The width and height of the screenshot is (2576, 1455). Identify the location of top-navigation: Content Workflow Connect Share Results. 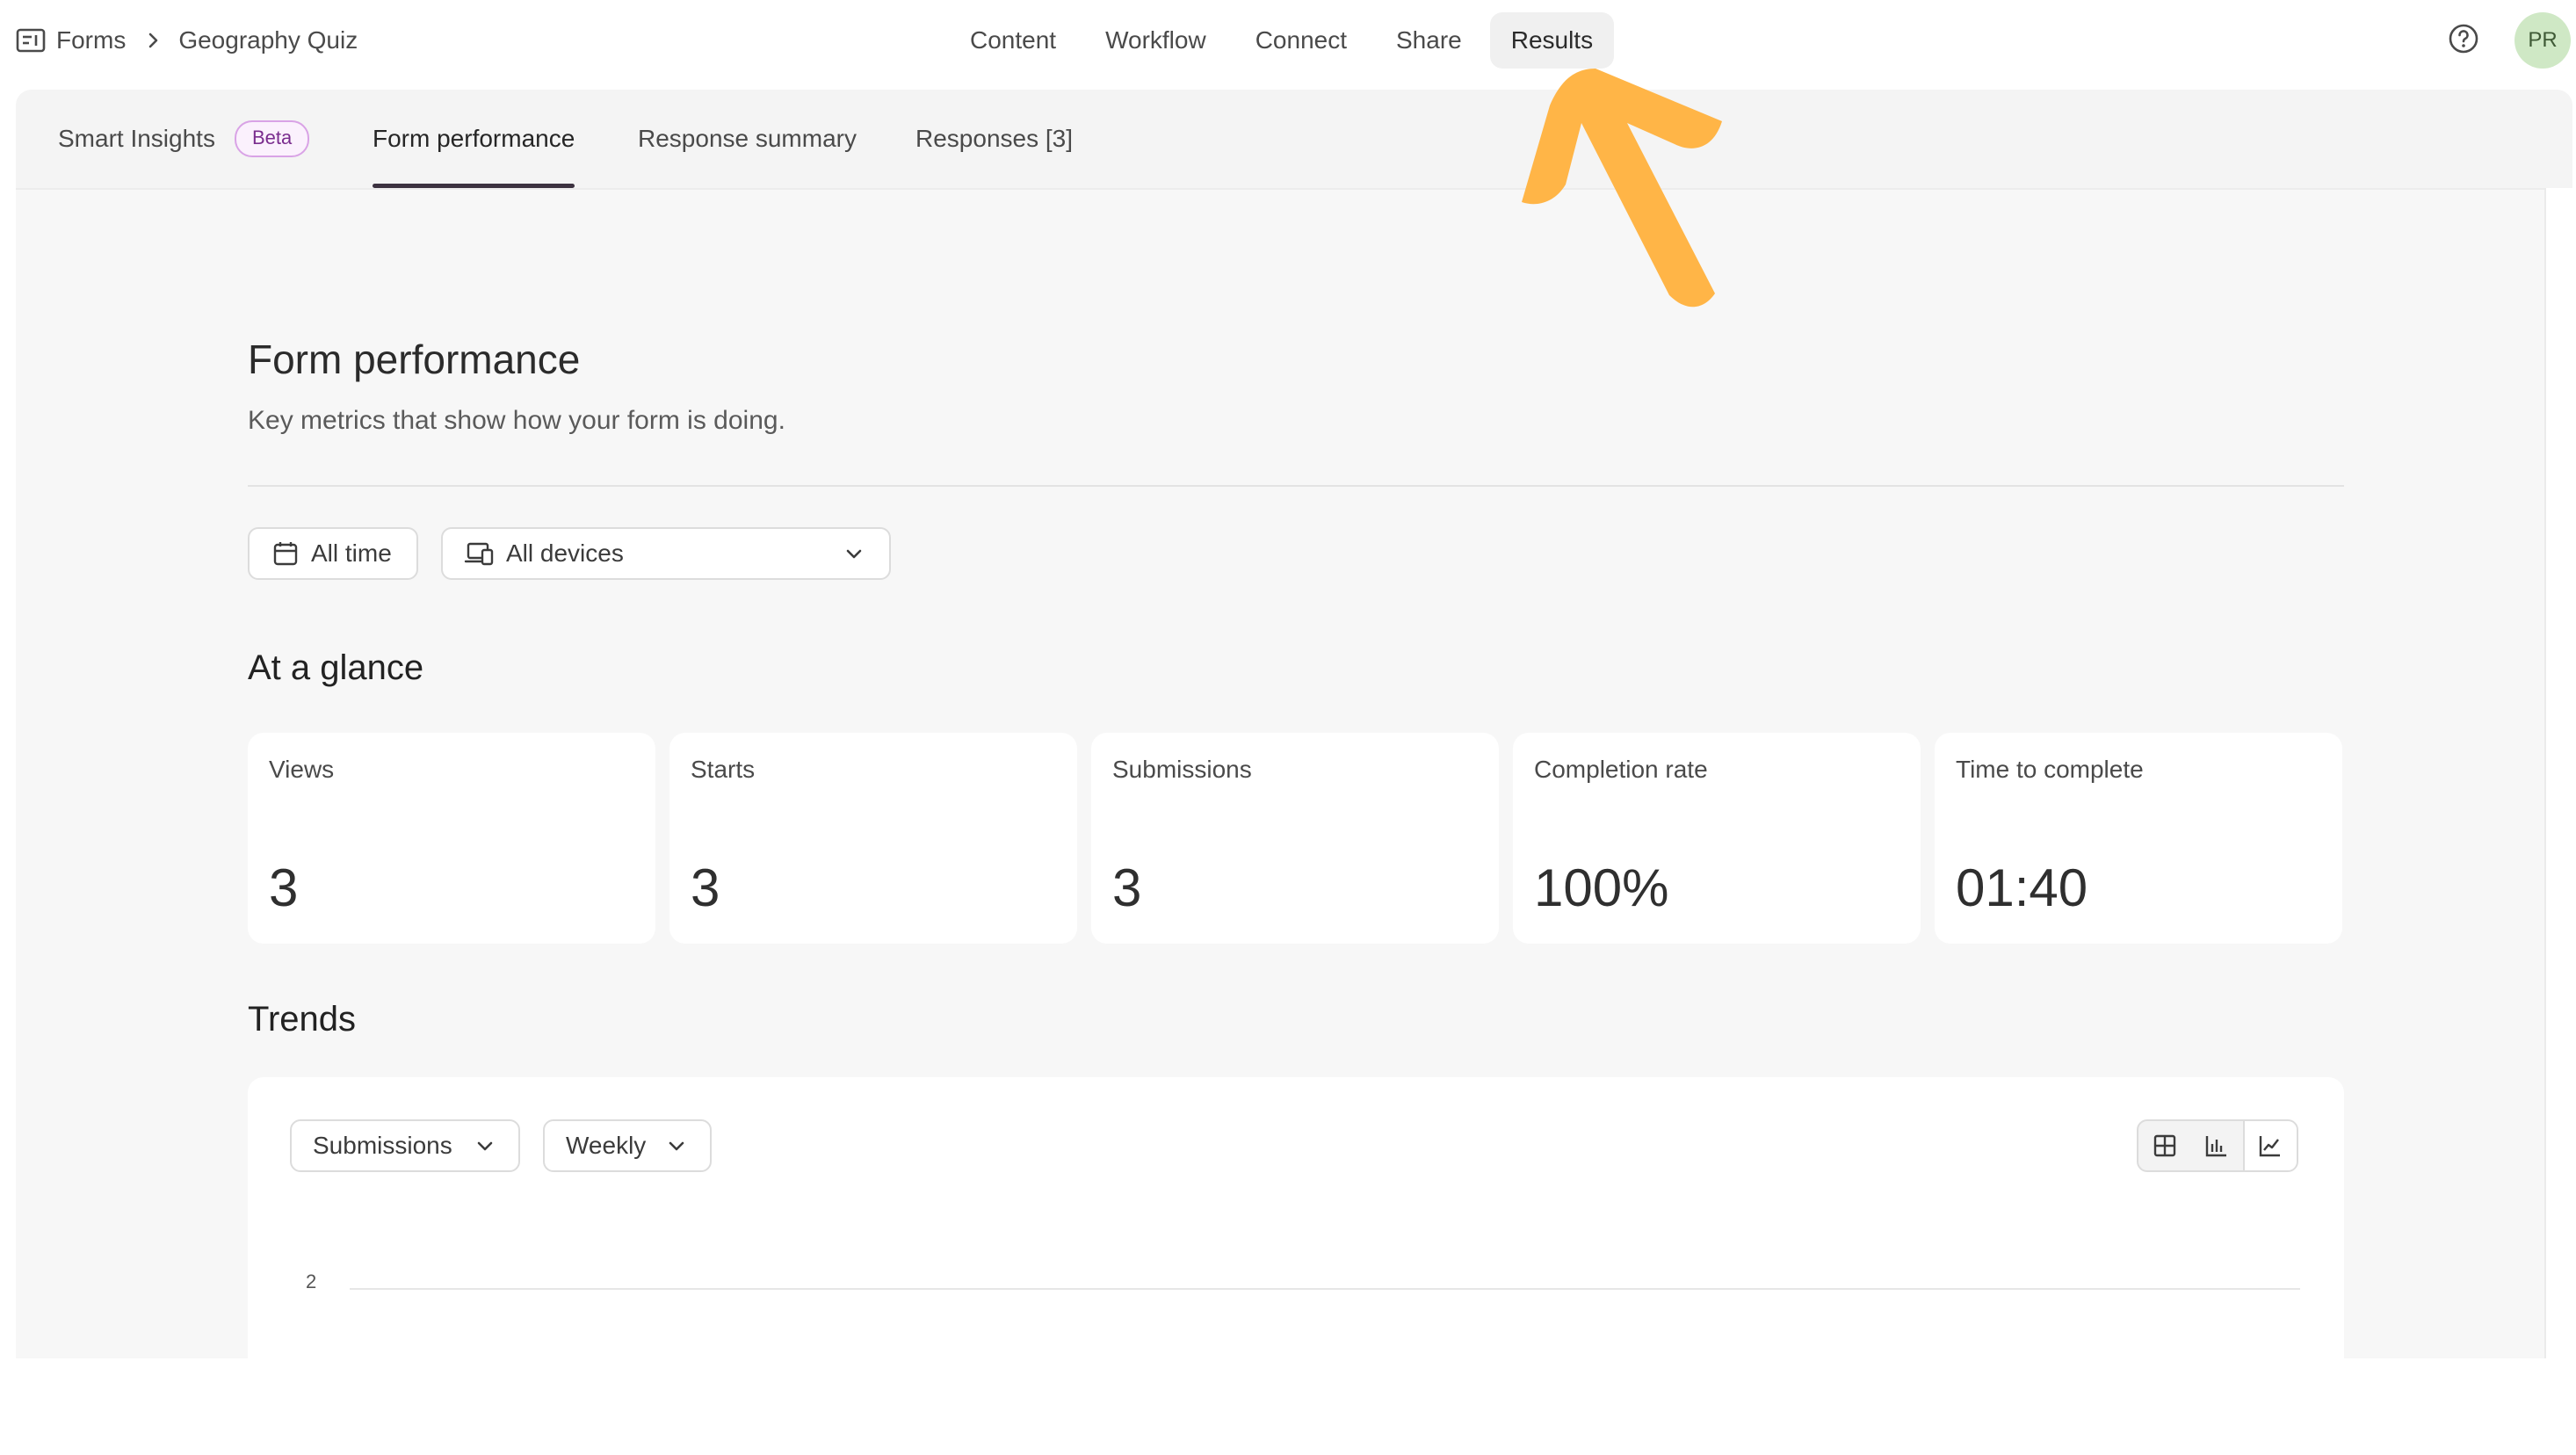
(1285, 40).